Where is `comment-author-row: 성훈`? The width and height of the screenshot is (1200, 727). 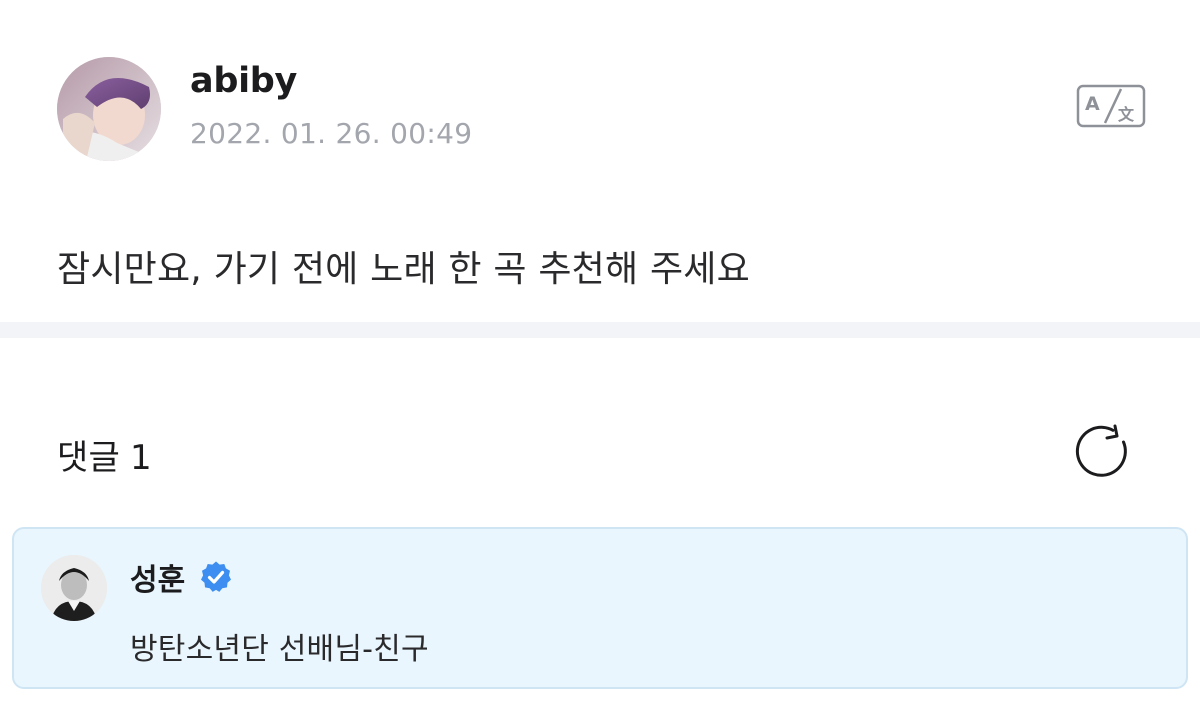 comment-author-row: 성훈 is located at coordinates (181, 577).